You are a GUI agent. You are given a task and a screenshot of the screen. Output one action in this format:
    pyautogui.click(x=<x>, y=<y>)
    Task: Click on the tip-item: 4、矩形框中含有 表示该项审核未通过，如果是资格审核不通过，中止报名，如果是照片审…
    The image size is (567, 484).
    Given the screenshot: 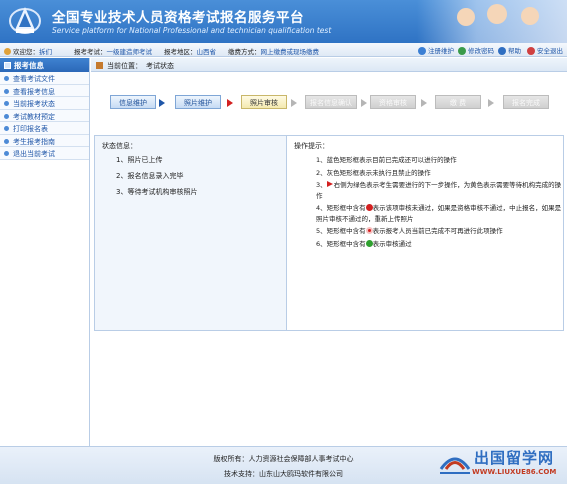 What is the action you would take?
    pyautogui.click(x=428, y=213)
    